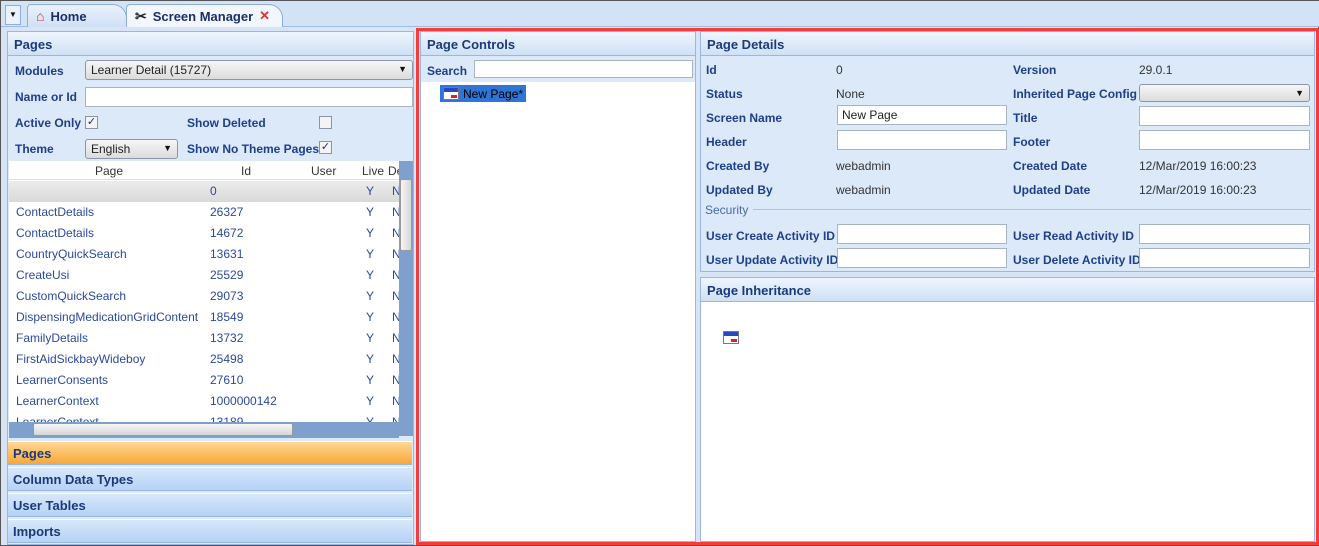  Describe the element at coordinates (210, 44) in the screenshot. I see `pages-panel-title: Pages` at that location.